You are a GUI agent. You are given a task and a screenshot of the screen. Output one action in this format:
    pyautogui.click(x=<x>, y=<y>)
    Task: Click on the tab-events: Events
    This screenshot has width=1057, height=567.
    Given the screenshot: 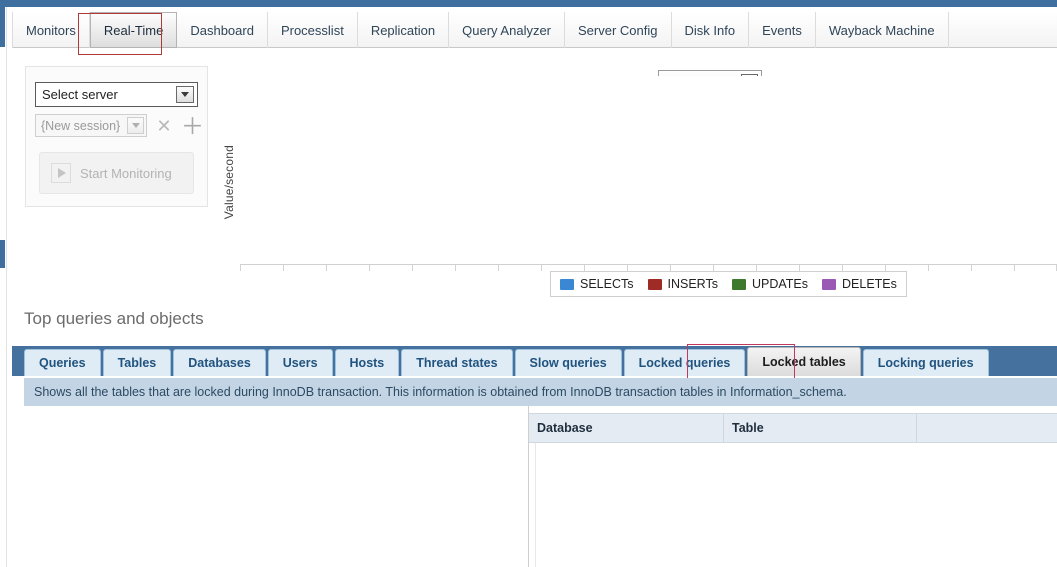 What is the action you would take?
    pyautogui.click(x=782, y=30)
    